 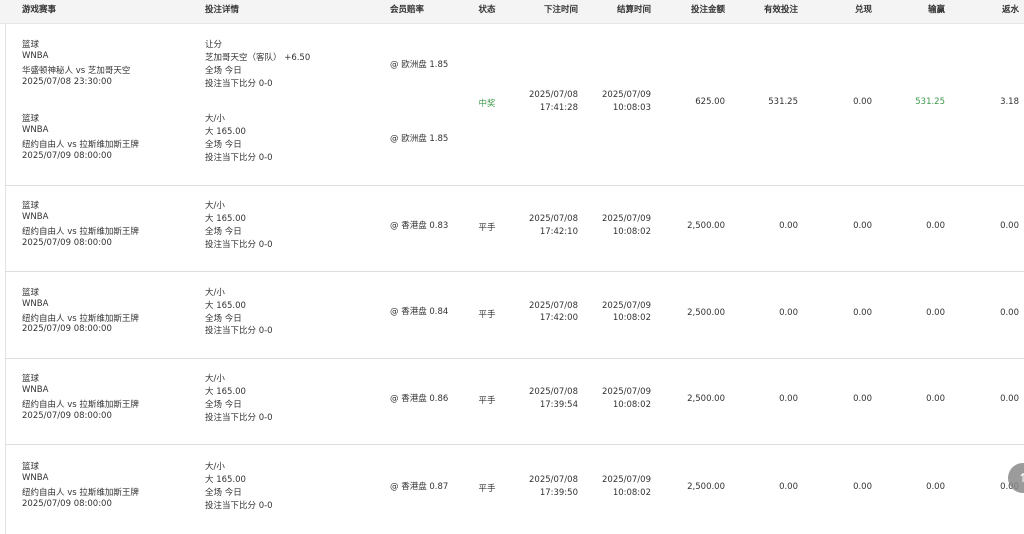 What do you see at coordinates (863, 10) in the screenshot?
I see `header-cashout: 兑现` at bounding box center [863, 10].